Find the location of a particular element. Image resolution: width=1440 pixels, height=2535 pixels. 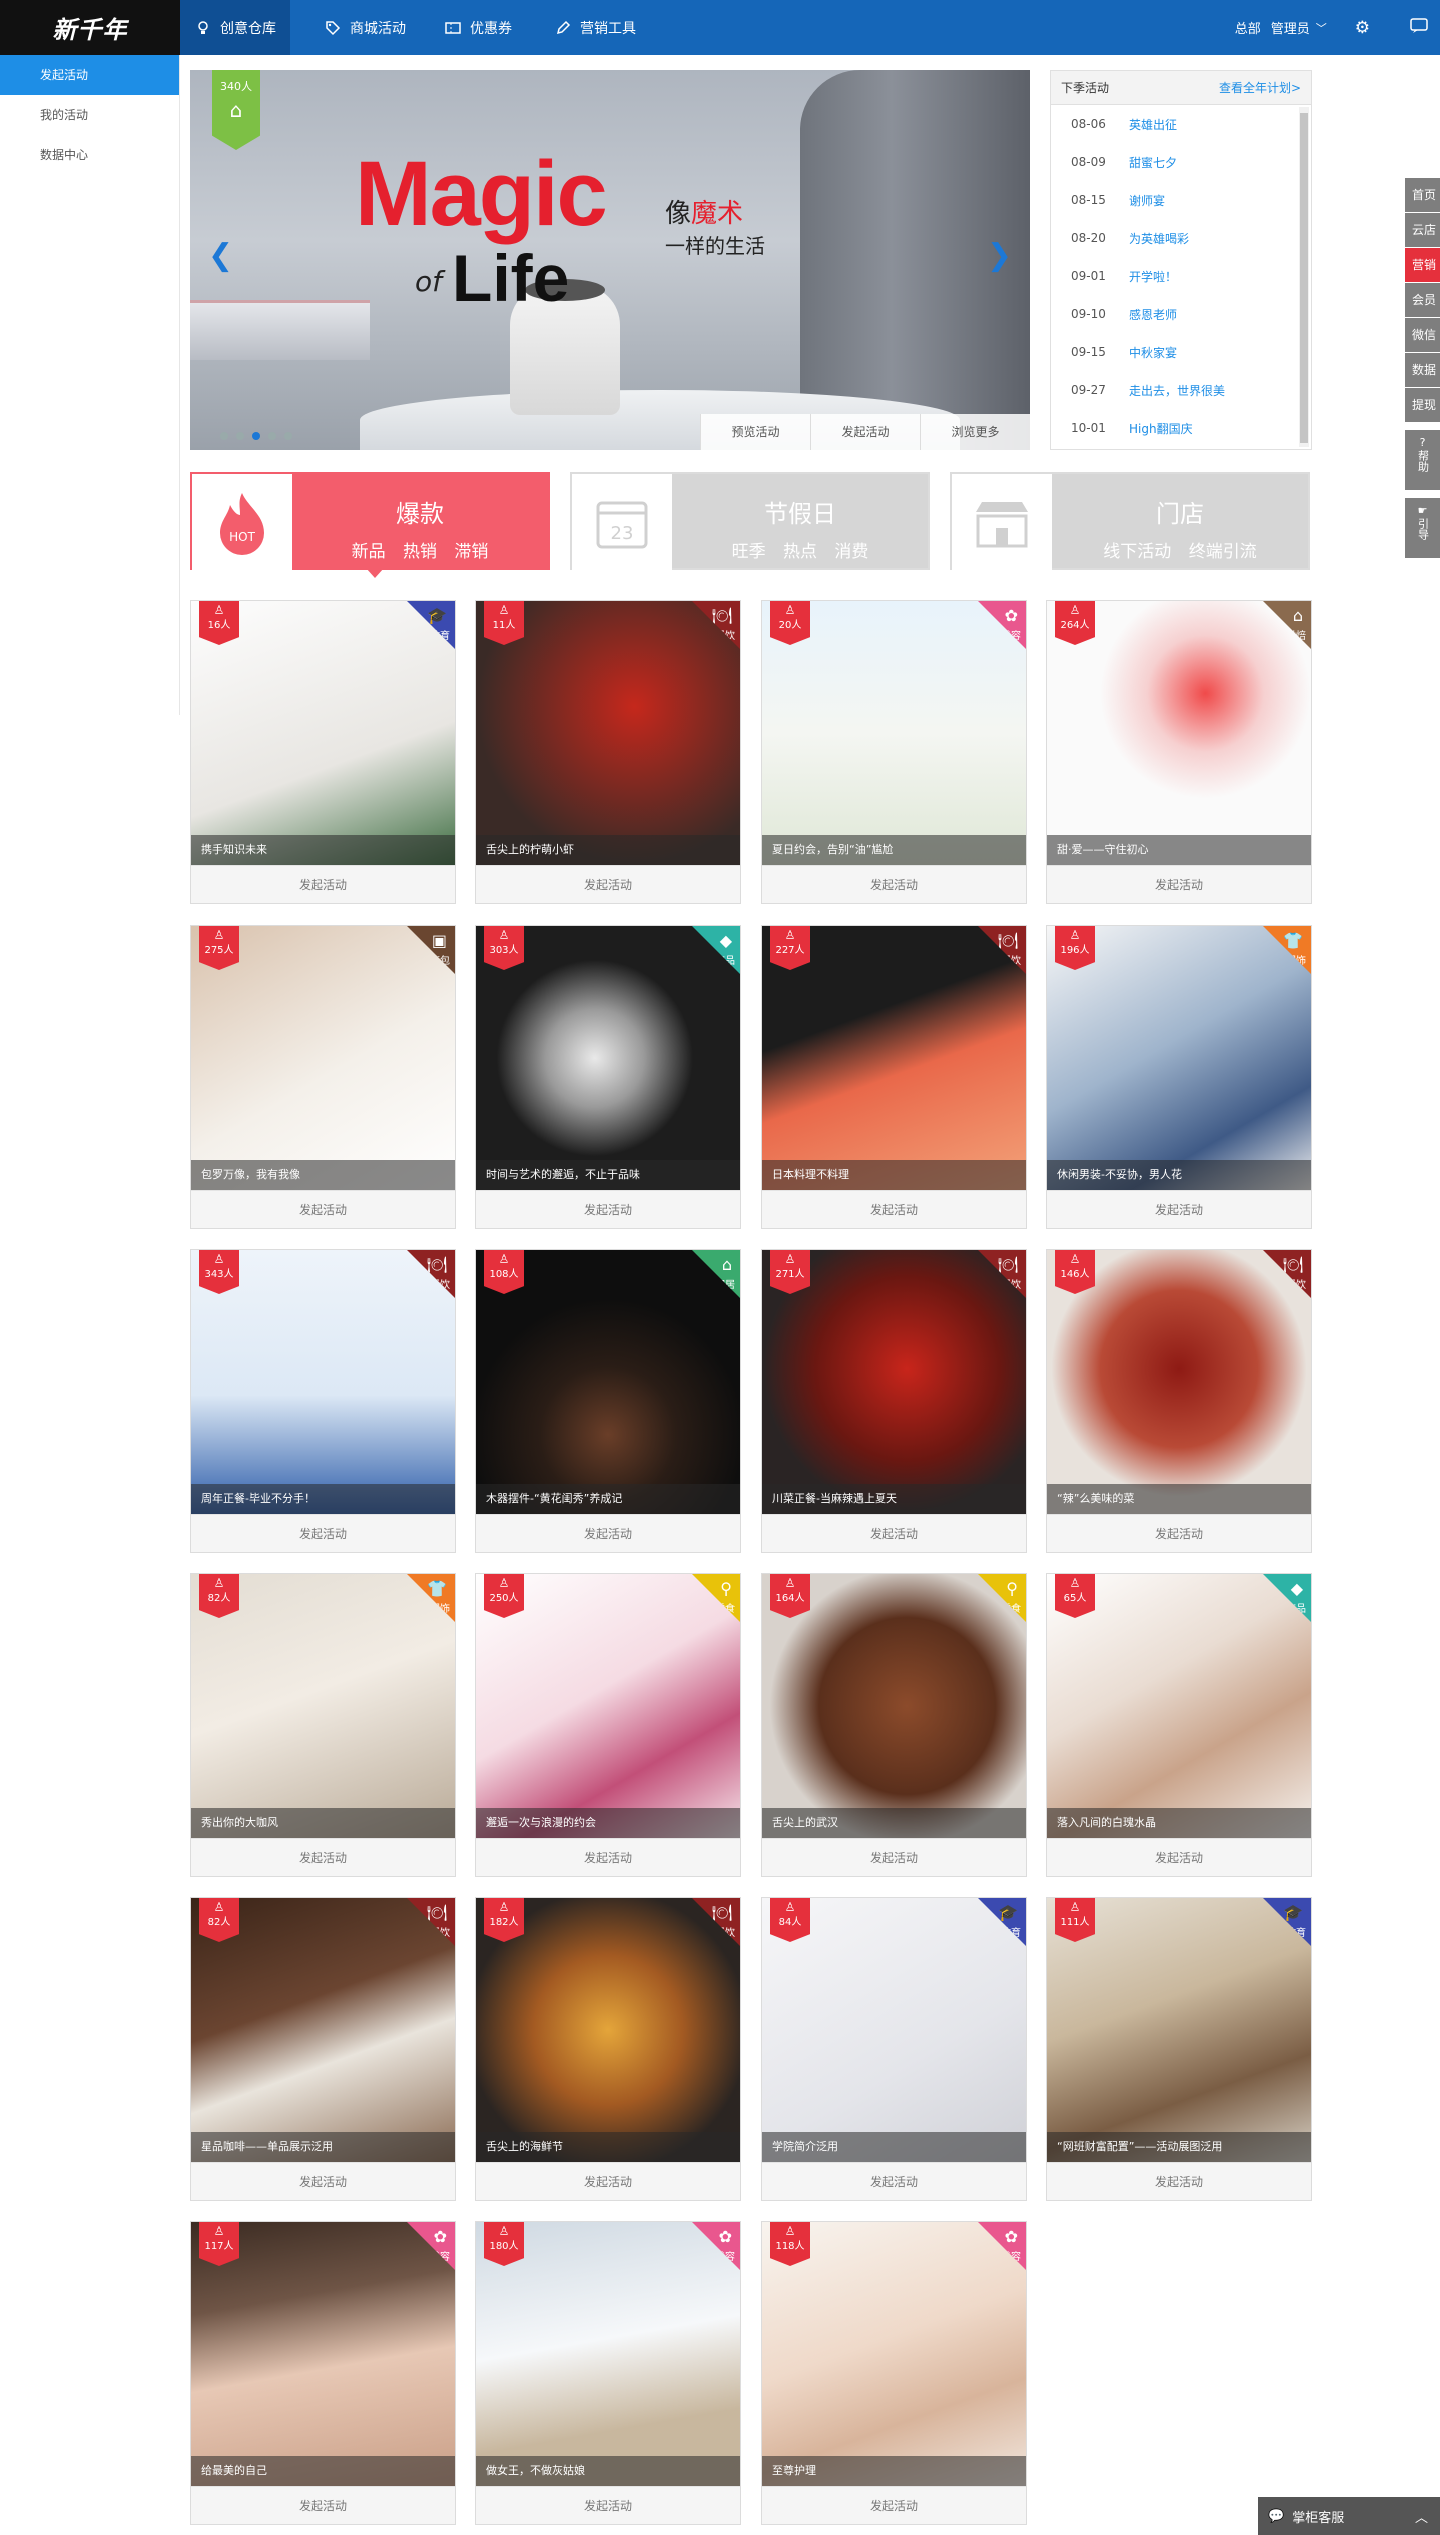

template-card: ♙182人🍽餐饮舌尖上的海鲜节发起活动 is located at coordinates (608, 2049).